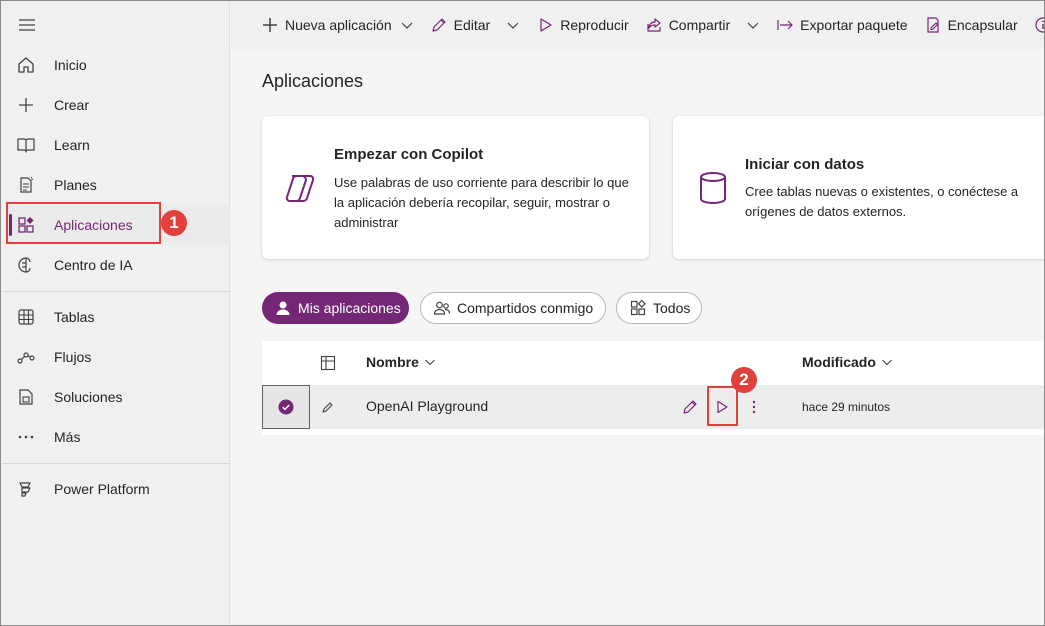 Image resolution: width=1045 pixels, height=626 pixels. What do you see at coordinates (846, 407) in the screenshot?
I see `modified-time: hace 29 minutos` at bounding box center [846, 407].